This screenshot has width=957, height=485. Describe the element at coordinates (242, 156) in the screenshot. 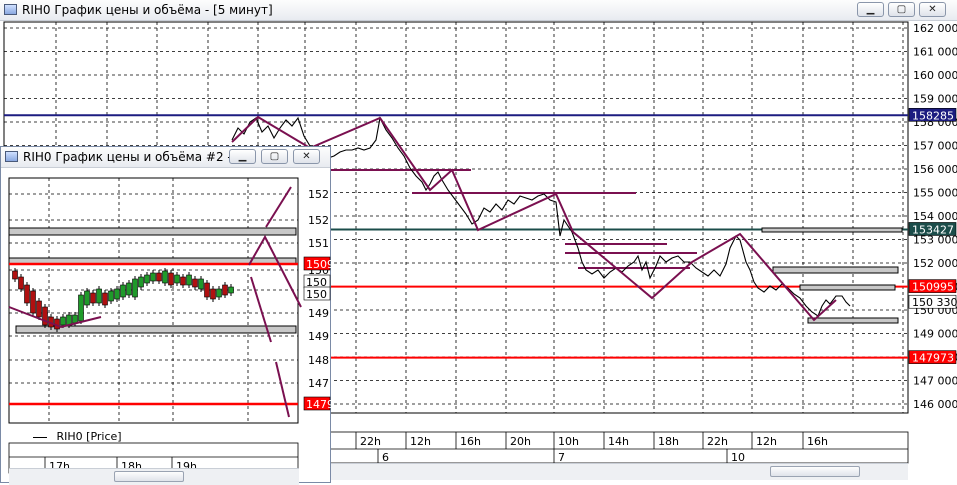

I see `minimize-button: ▁` at that location.